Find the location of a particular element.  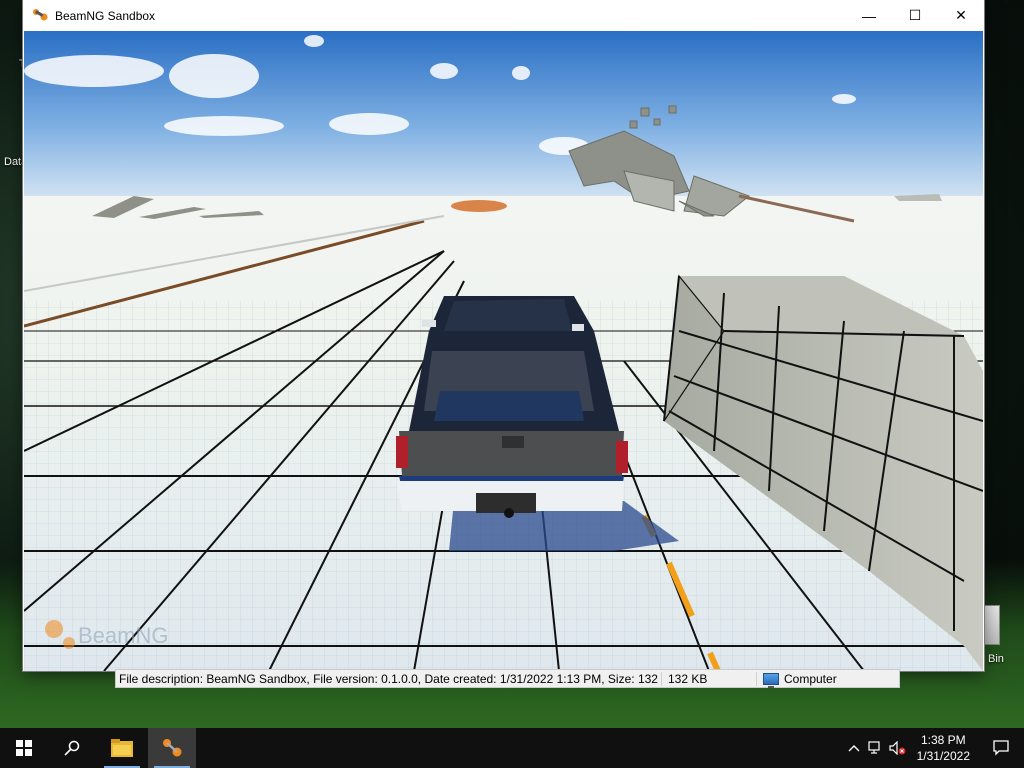

volume-muted-icon is located at coordinates (898, 748).